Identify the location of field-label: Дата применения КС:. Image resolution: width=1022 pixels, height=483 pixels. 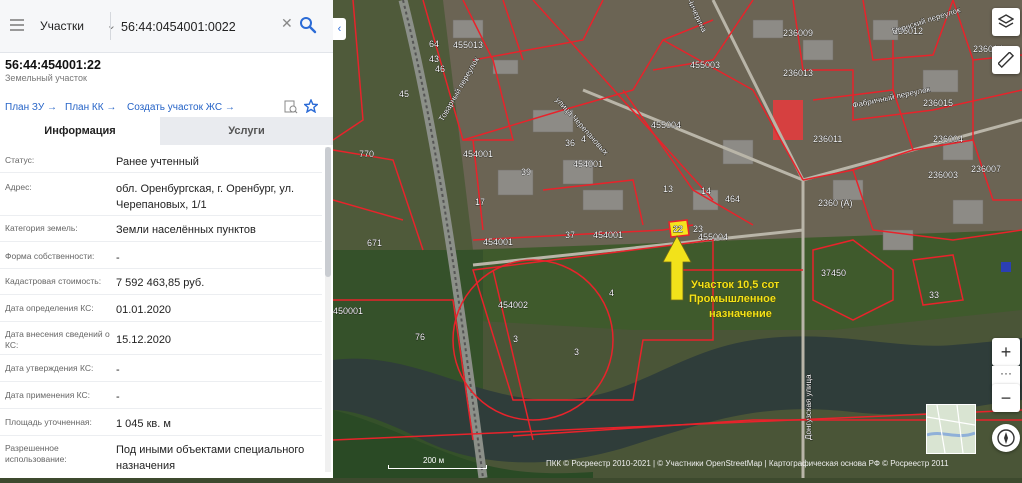
(48, 395).